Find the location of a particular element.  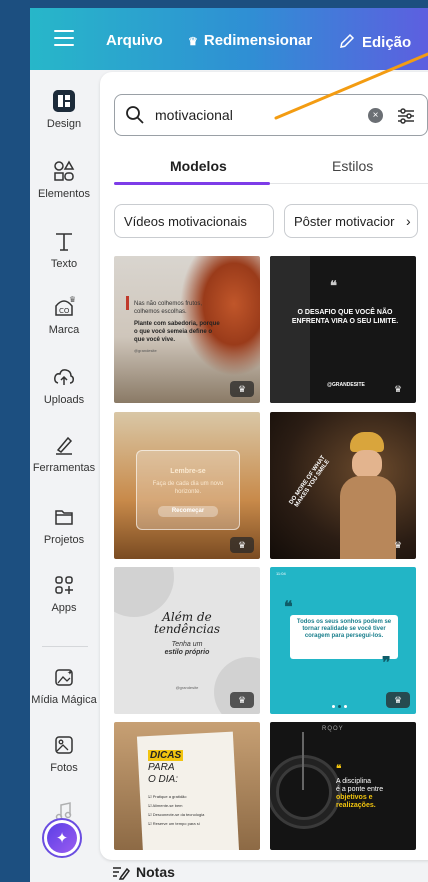

annotation-arrow is located at coordinates (351, 86).